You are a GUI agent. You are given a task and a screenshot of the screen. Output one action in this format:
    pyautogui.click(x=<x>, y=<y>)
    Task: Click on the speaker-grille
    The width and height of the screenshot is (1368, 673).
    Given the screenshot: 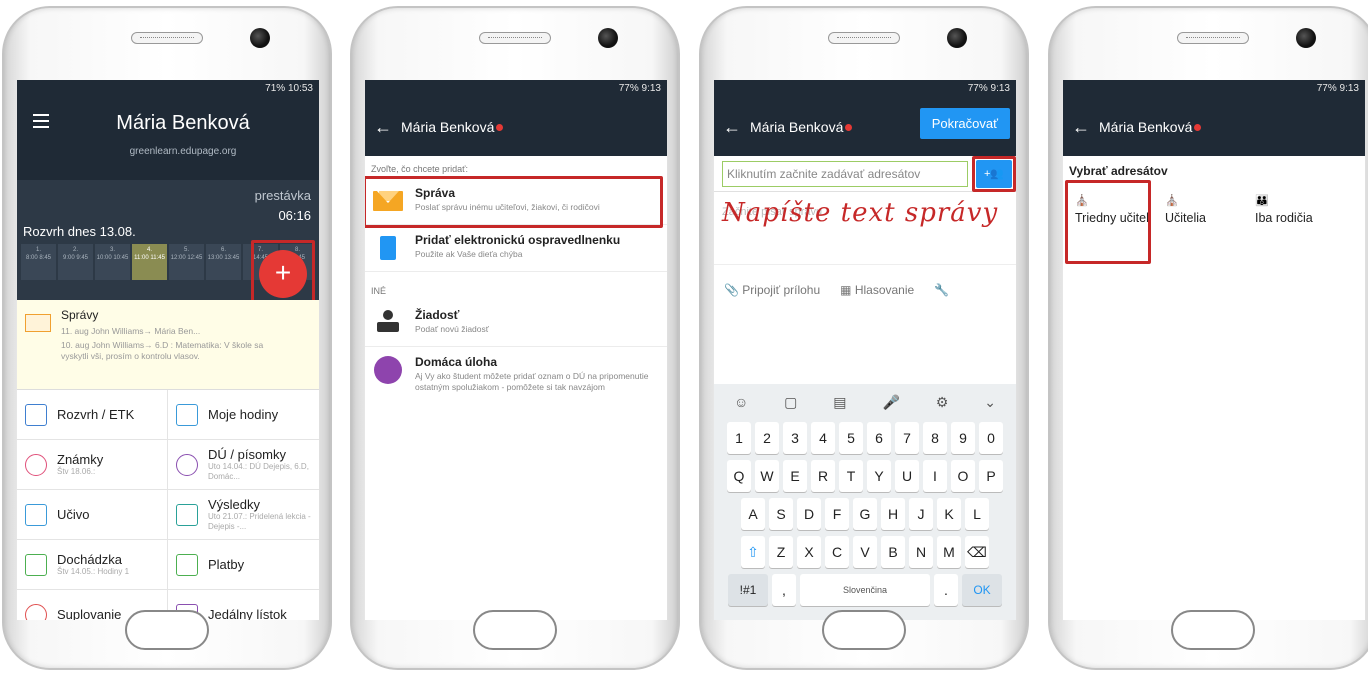 What is the action you would take?
    pyautogui.click(x=1213, y=38)
    